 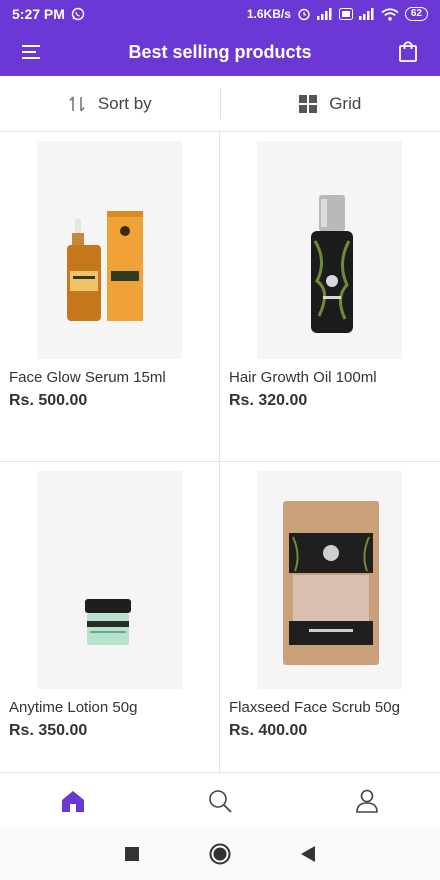 I want to click on grid-icon, so click(x=308, y=103).